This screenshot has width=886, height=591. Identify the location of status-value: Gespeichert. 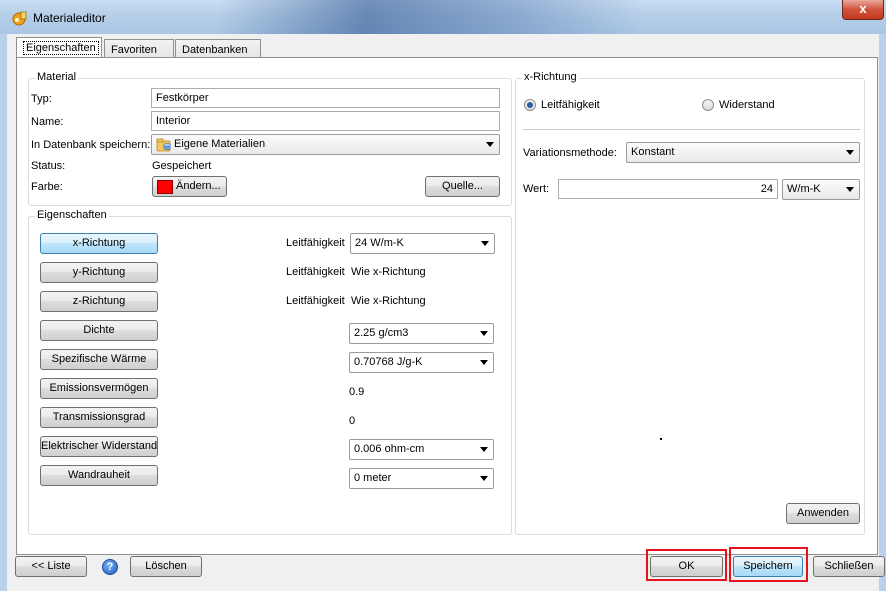
(182, 166).